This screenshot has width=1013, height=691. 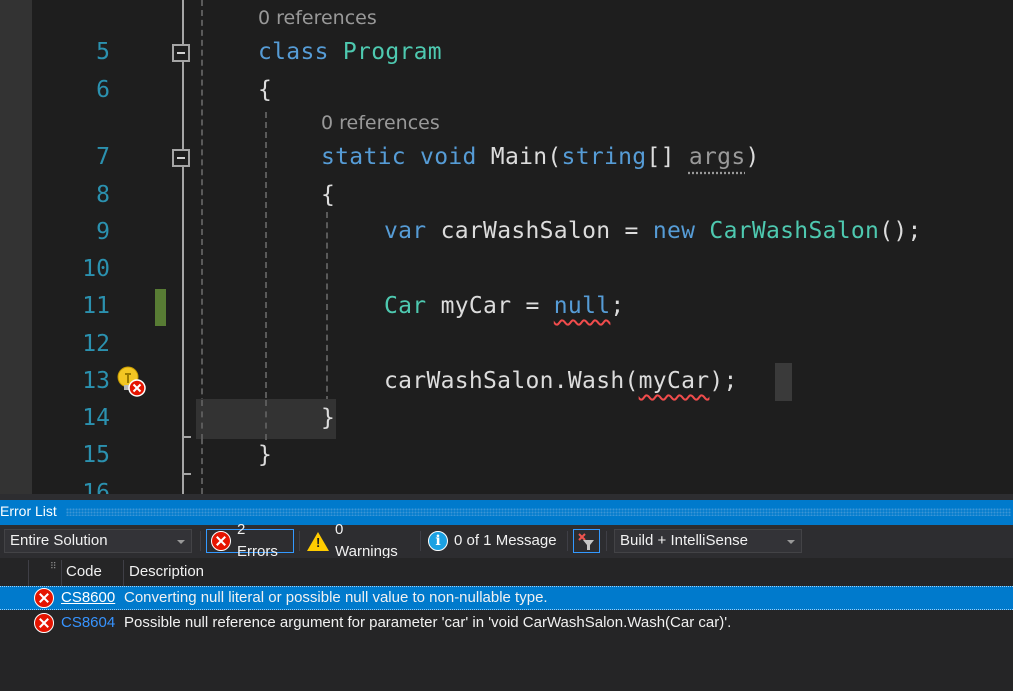 I want to click on line-number: 5, so click(x=103, y=52).